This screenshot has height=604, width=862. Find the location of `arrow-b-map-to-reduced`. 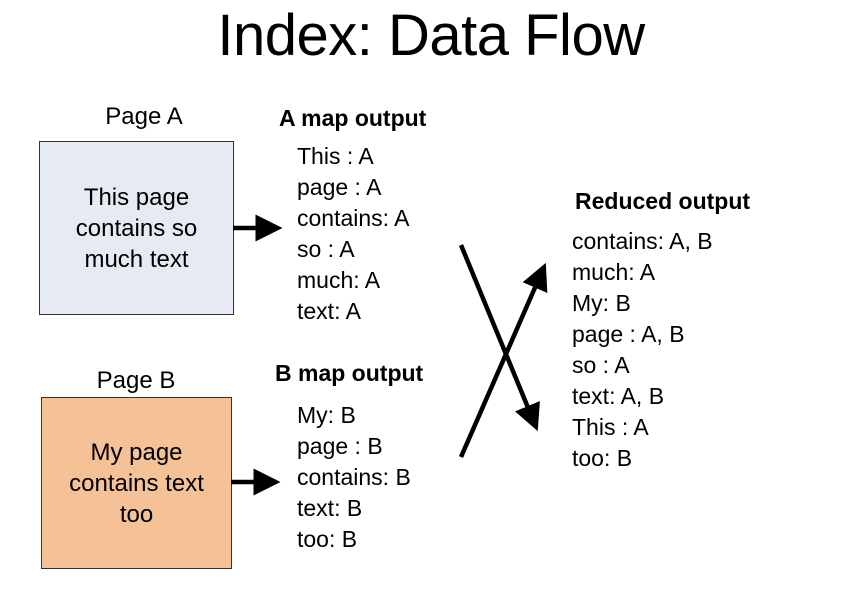

arrow-b-map-to-reduced is located at coordinates (503, 360).